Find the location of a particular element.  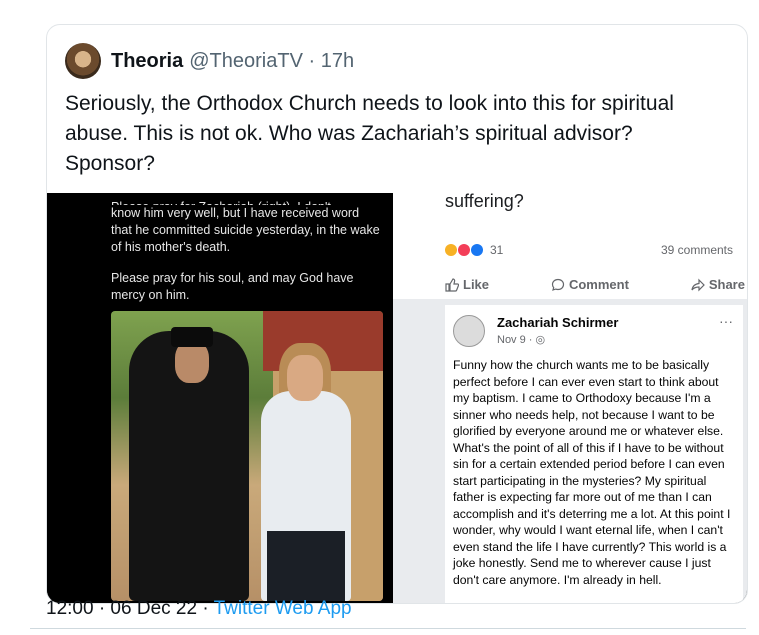

haha-icon is located at coordinates (451, 250).